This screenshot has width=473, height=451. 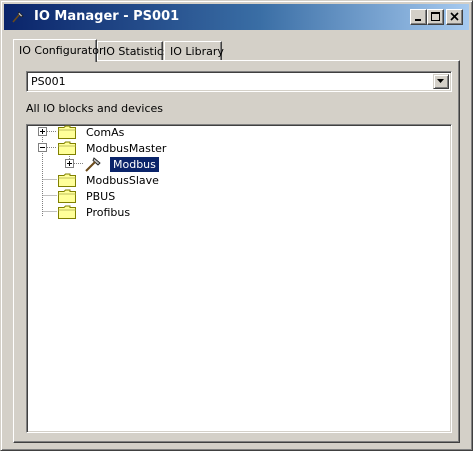 I want to click on minimize-button, so click(x=418, y=17).